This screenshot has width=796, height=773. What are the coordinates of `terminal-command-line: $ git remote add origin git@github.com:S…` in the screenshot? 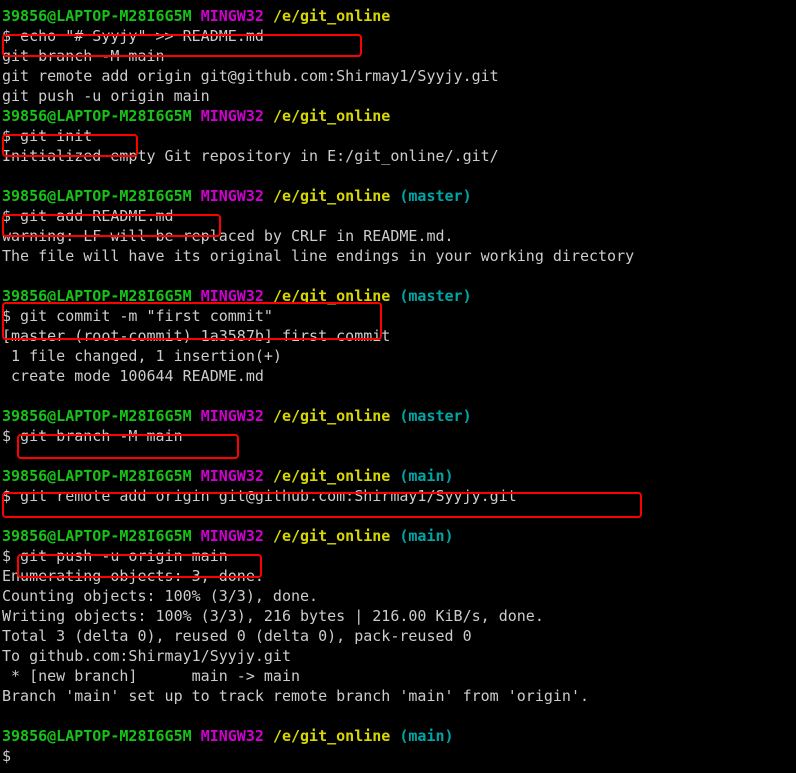 It's located at (398, 496).